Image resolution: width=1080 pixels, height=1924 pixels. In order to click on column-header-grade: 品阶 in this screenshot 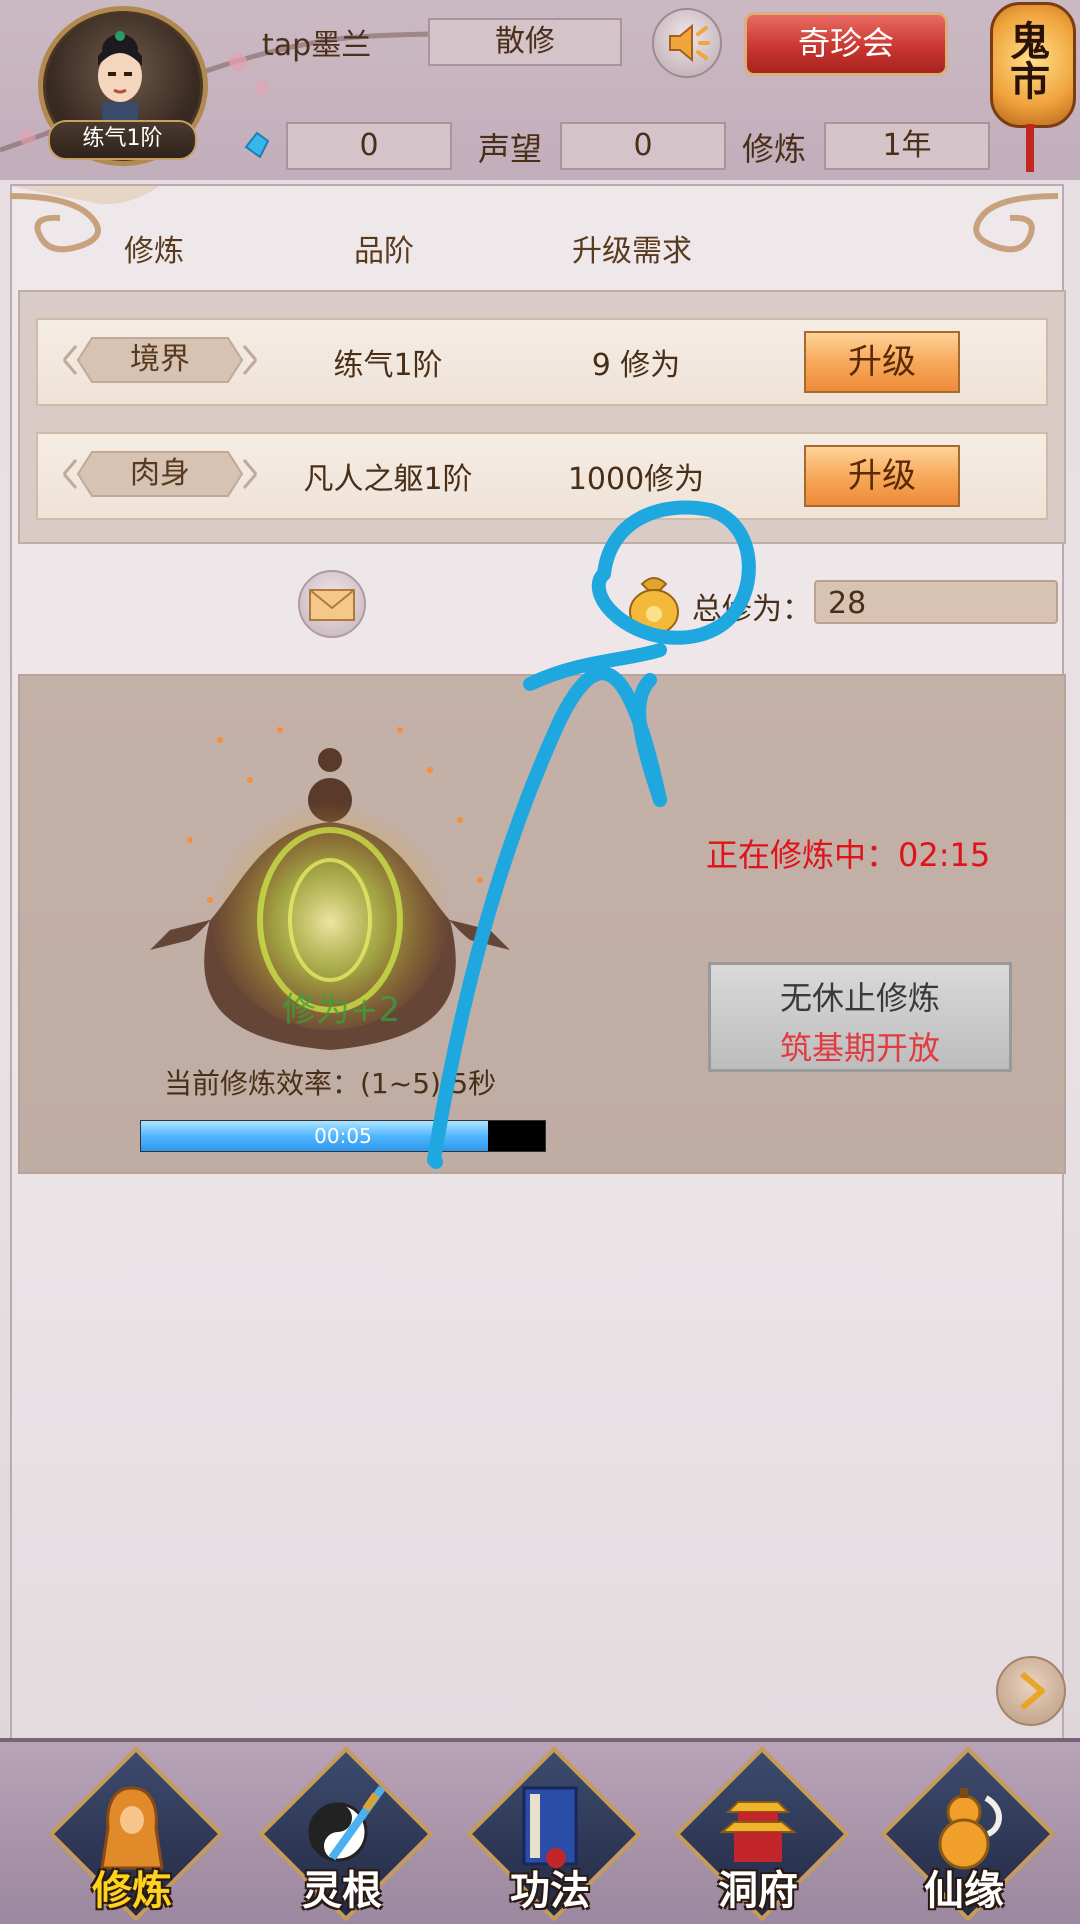, I will do `click(384, 251)`.